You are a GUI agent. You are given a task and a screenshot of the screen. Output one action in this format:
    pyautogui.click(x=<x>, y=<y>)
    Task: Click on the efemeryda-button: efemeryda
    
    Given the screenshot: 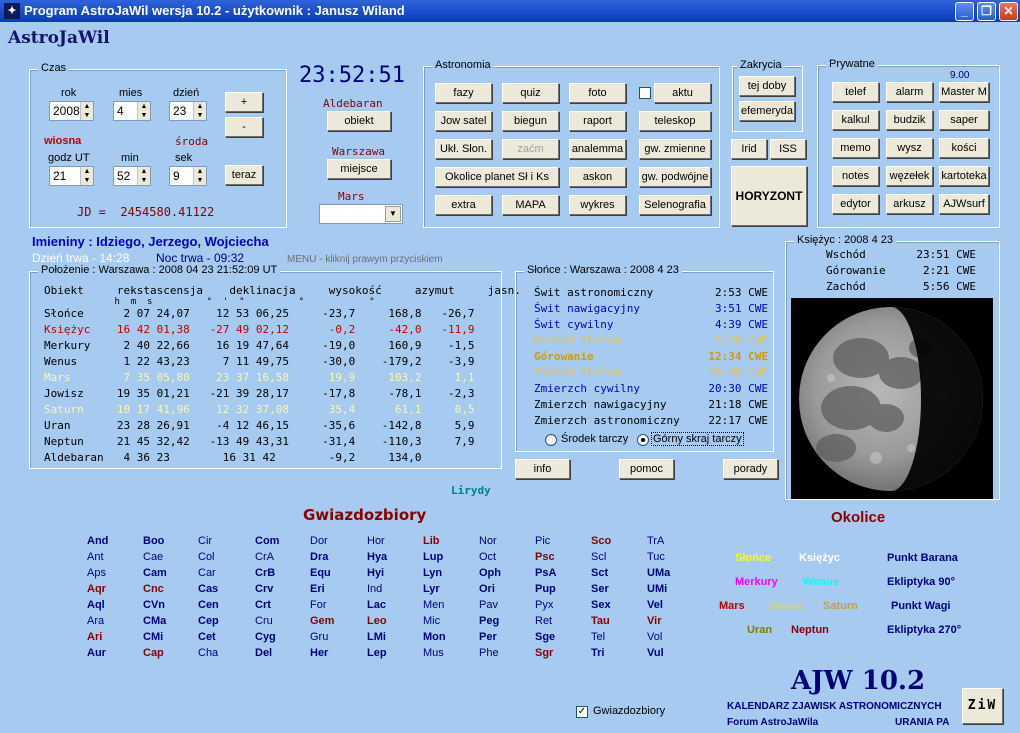 What is the action you would take?
    pyautogui.click(x=767, y=111)
    